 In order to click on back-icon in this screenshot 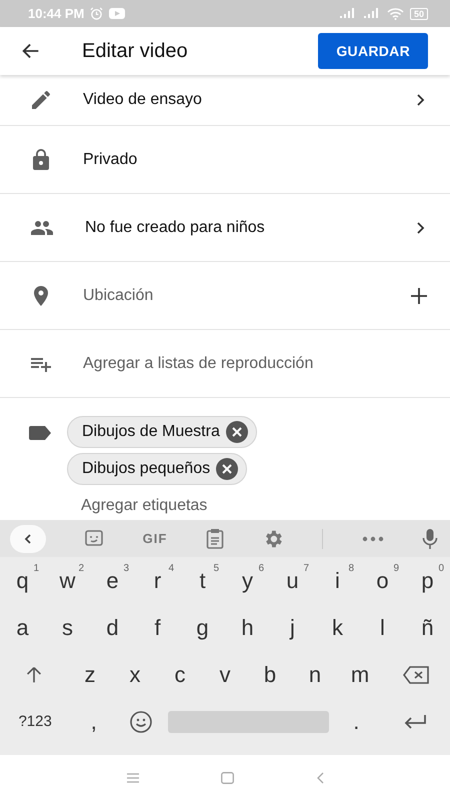, I will do `click(320, 778)`.